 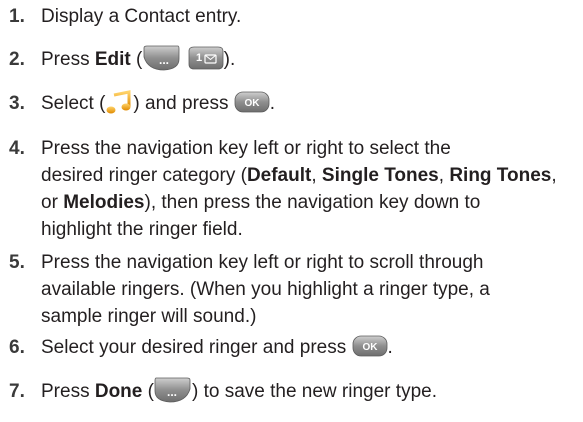 I want to click on step-text-line: highlight the ringer field., so click(x=142, y=229).